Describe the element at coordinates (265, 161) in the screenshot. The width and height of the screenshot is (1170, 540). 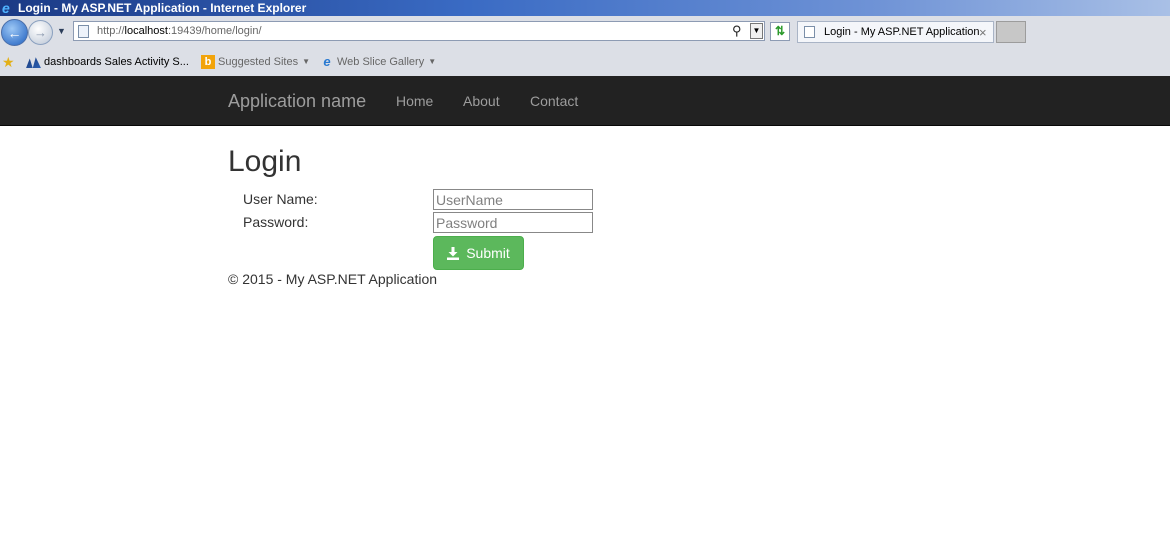
I see `page-title: Login` at that location.